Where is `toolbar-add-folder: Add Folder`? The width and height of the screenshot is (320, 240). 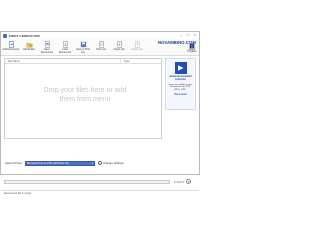
toolbar-add-folder: Add Folder is located at coordinates (29, 47).